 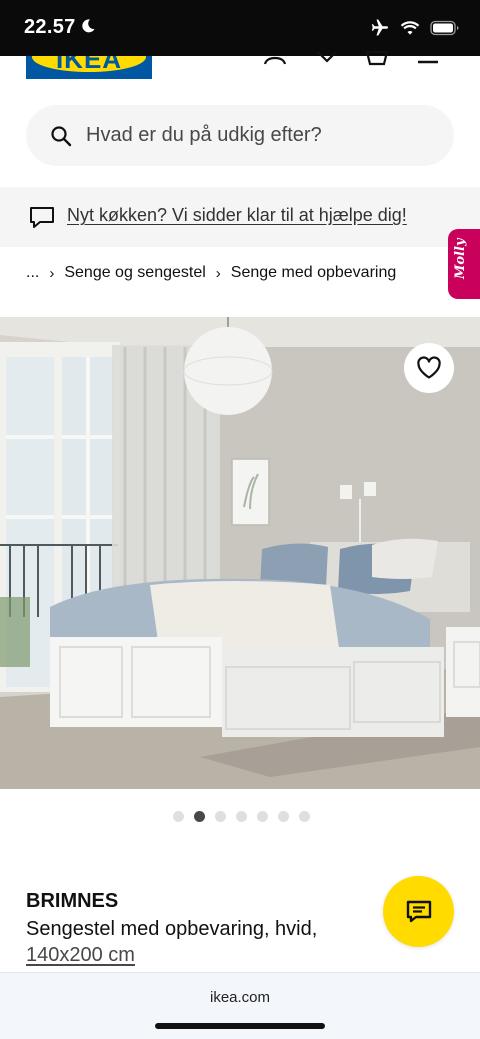 What do you see at coordinates (42, 217) in the screenshot?
I see `chat-bubble-icon` at bounding box center [42, 217].